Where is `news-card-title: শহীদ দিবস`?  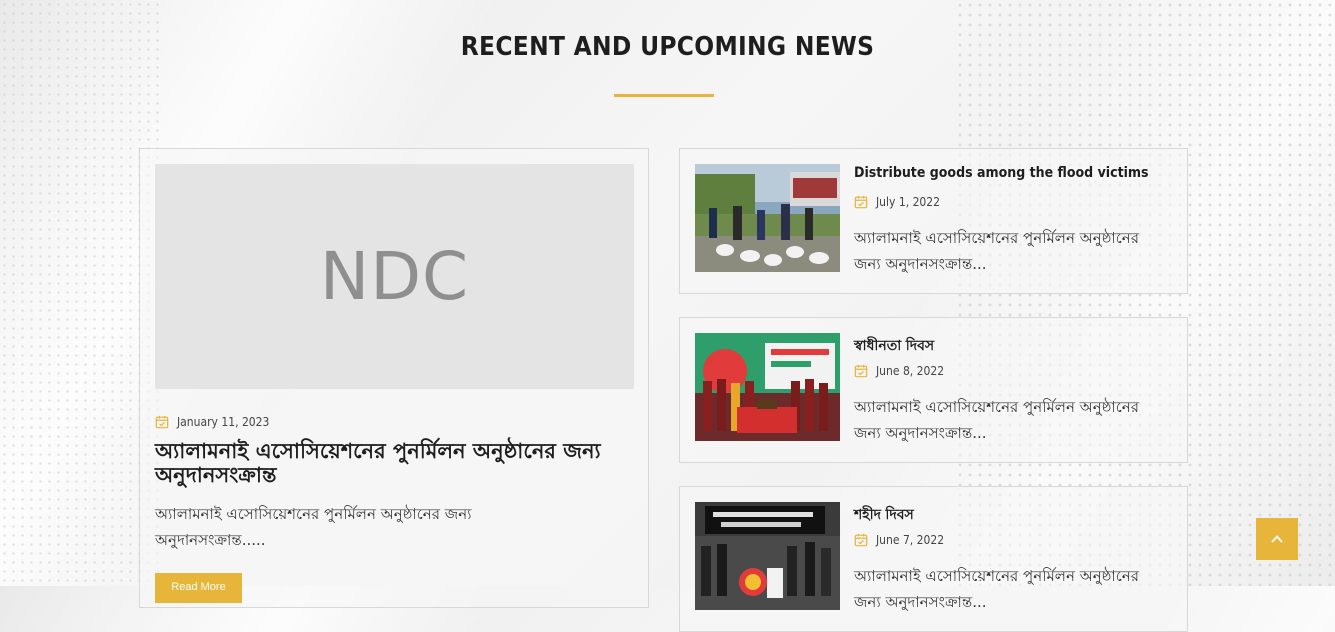
news-card-title: শহীদ দিবস is located at coordinates (1014, 515).